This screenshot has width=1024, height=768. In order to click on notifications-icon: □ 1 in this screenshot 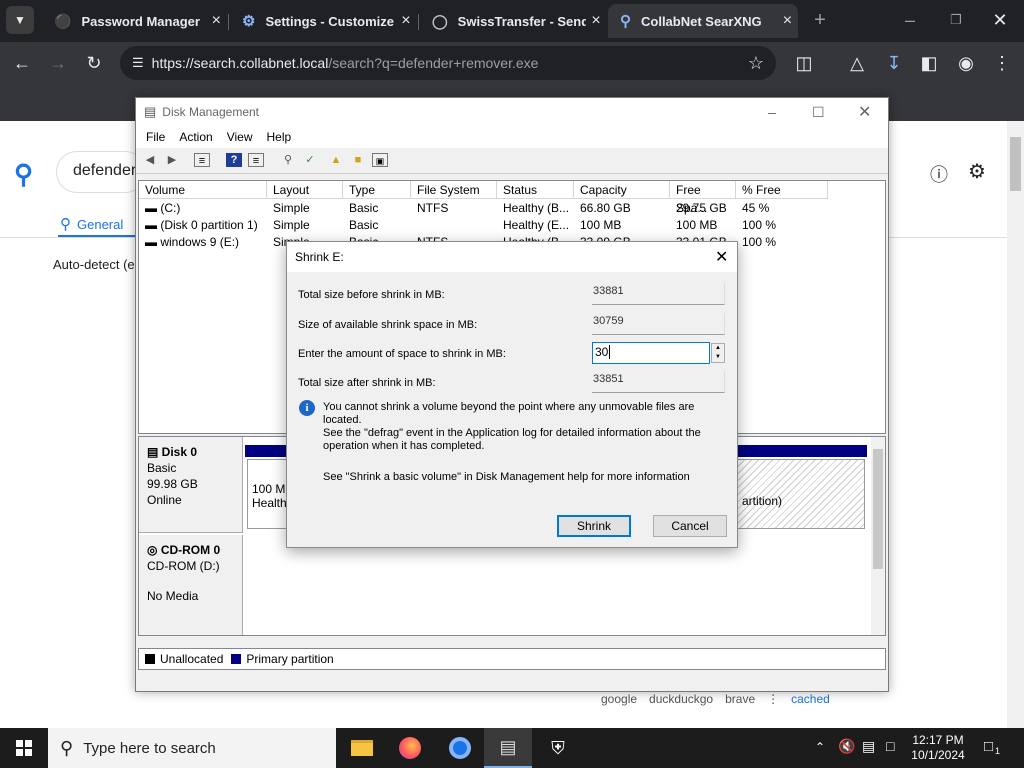, I will do `click(992, 747)`.